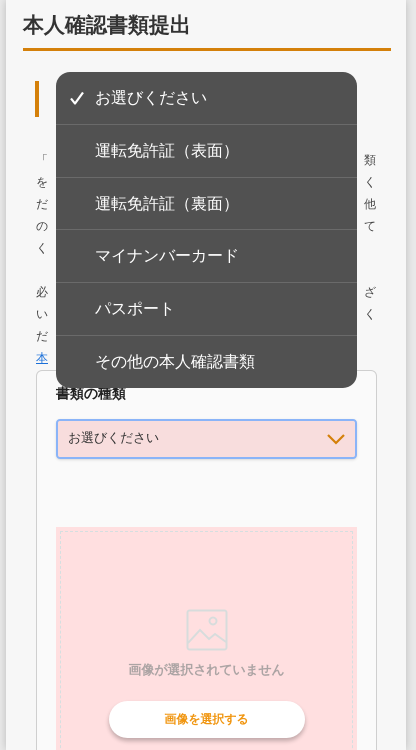 Image resolution: width=416 pixels, height=750 pixels. I want to click on text-fragment: 類, so click(370, 160).